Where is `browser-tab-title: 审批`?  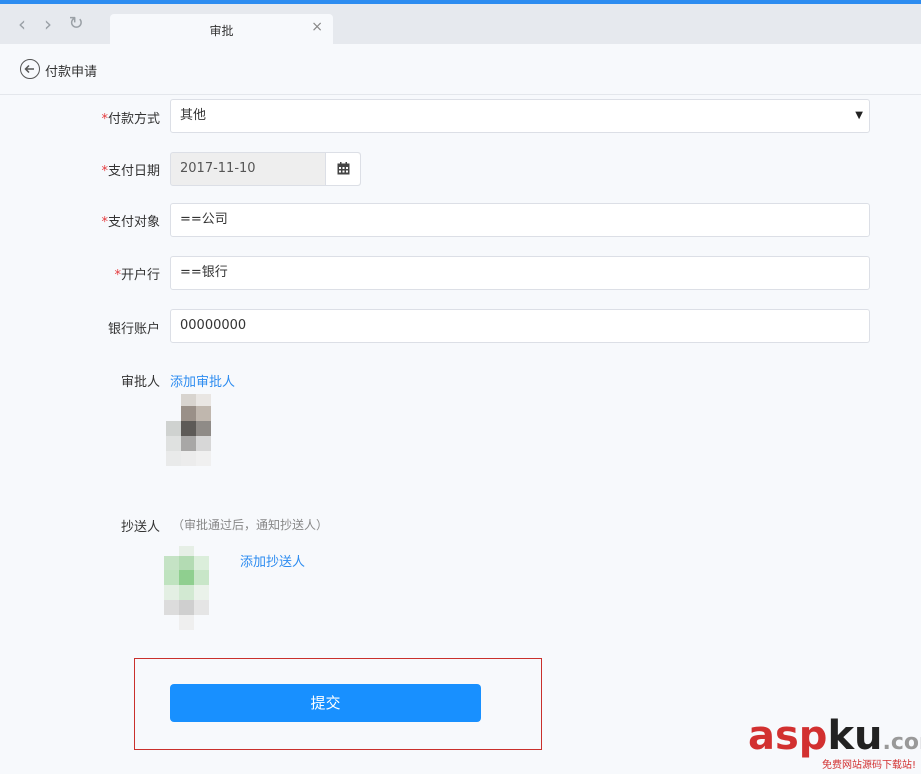 browser-tab-title: 审批 is located at coordinates (221, 31).